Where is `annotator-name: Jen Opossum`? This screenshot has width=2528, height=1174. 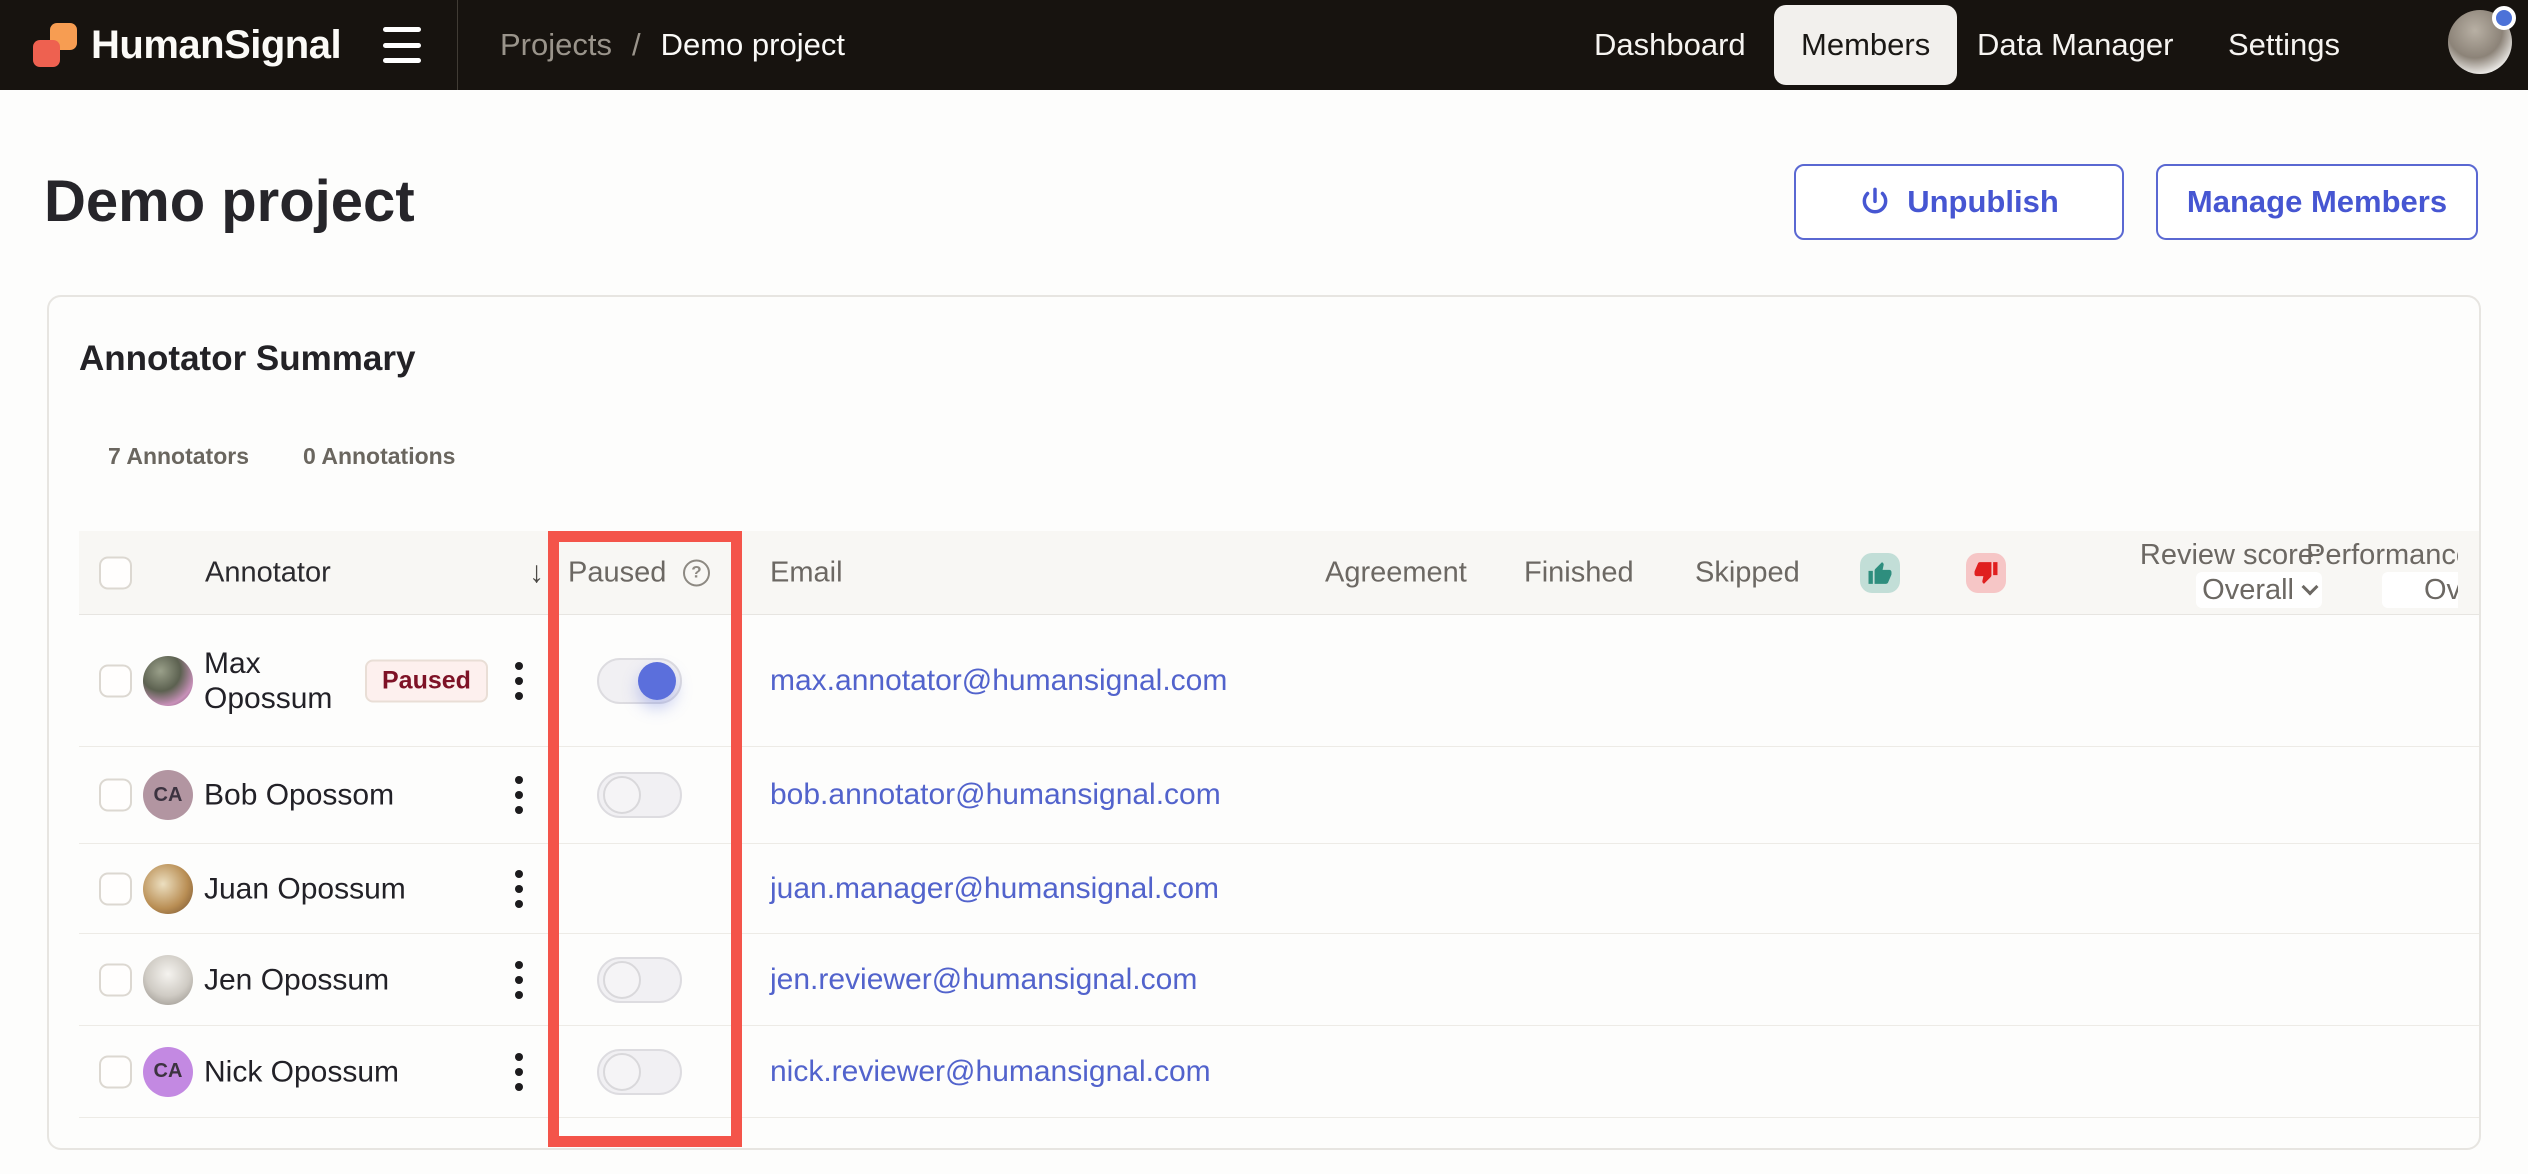 annotator-name: Jen Opossum is located at coordinates (297, 979).